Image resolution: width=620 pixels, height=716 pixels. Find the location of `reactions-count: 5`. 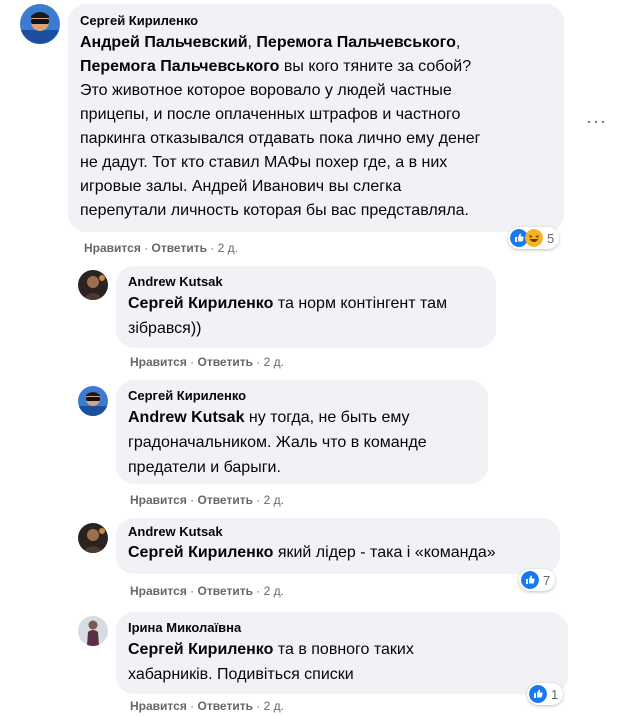

reactions-count: 5 is located at coordinates (551, 238).